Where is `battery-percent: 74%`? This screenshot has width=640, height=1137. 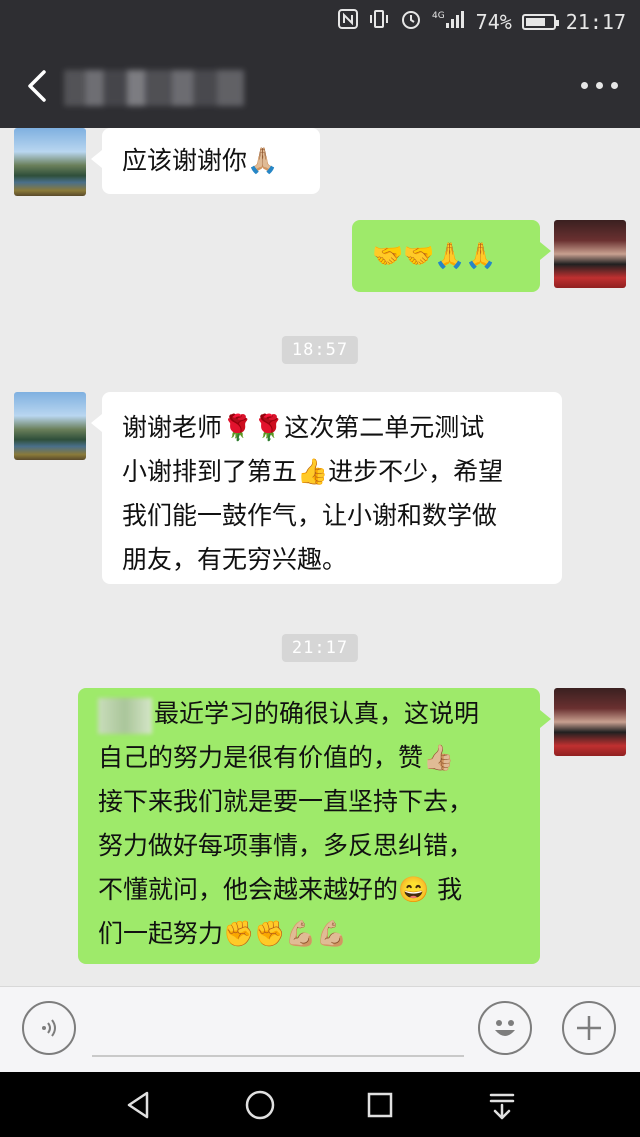
battery-percent: 74% is located at coordinates (493, 21).